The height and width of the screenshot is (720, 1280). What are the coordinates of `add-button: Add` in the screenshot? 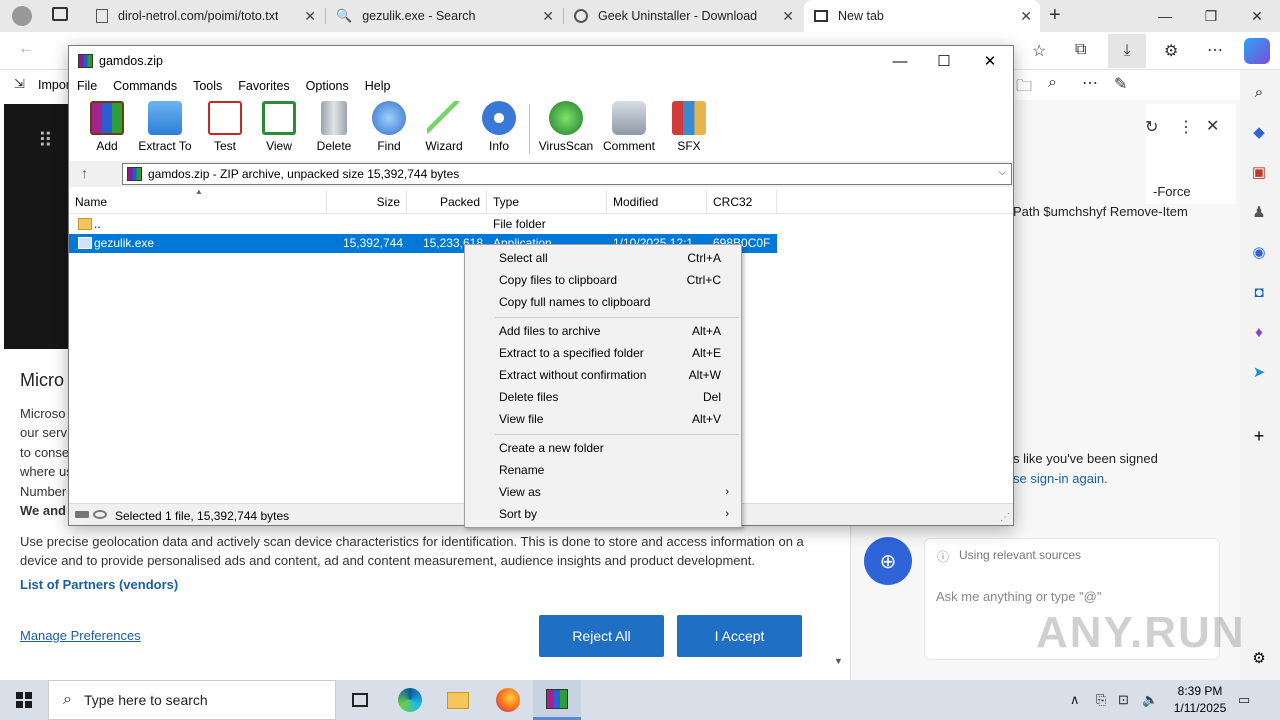 It's located at (107, 129).